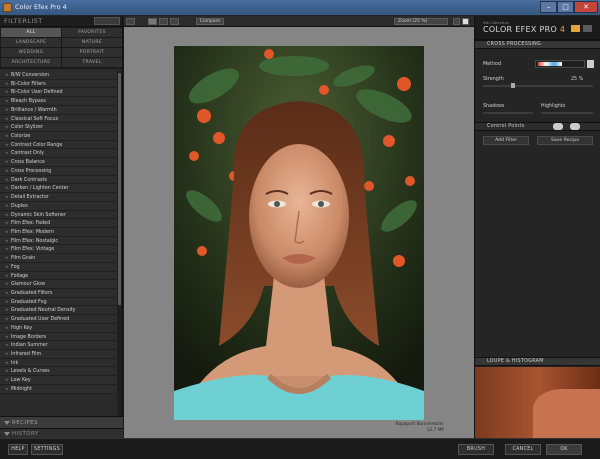  What do you see at coordinates (92, 63) in the screenshot?
I see `category-tab-travel: TRAVEL` at bounding box center [92, 63].